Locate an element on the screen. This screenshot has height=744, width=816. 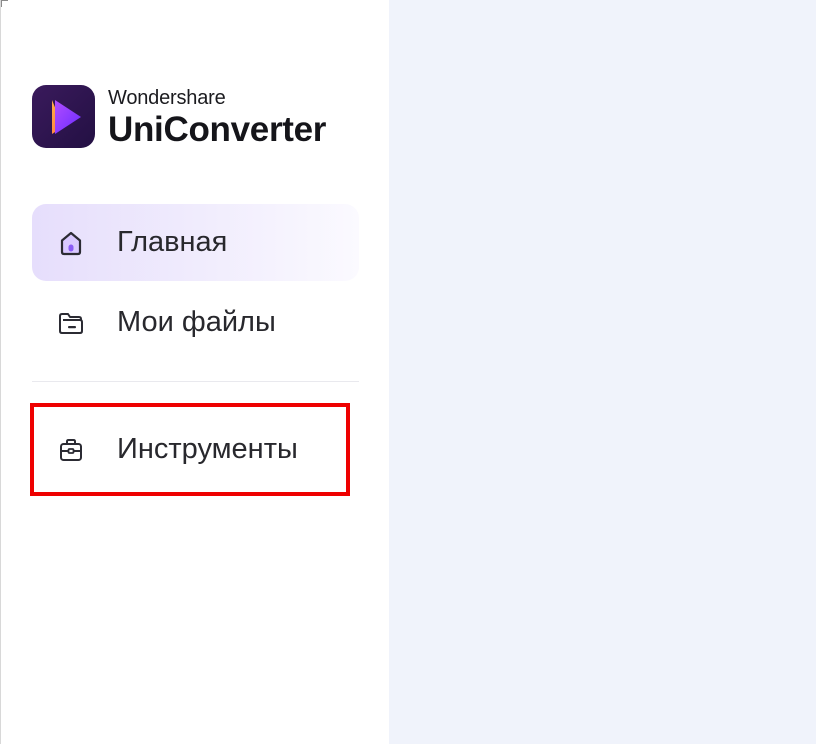
logo-product-text: UniConverter is located at coordinates (217, 129).